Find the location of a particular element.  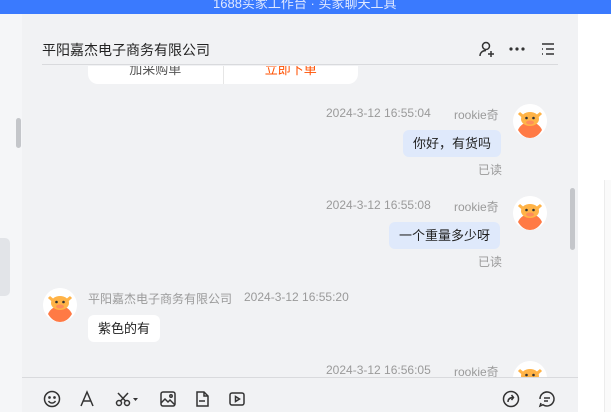

message-bubble: 一个重量多少呀 is located at coordinates (445, 235).